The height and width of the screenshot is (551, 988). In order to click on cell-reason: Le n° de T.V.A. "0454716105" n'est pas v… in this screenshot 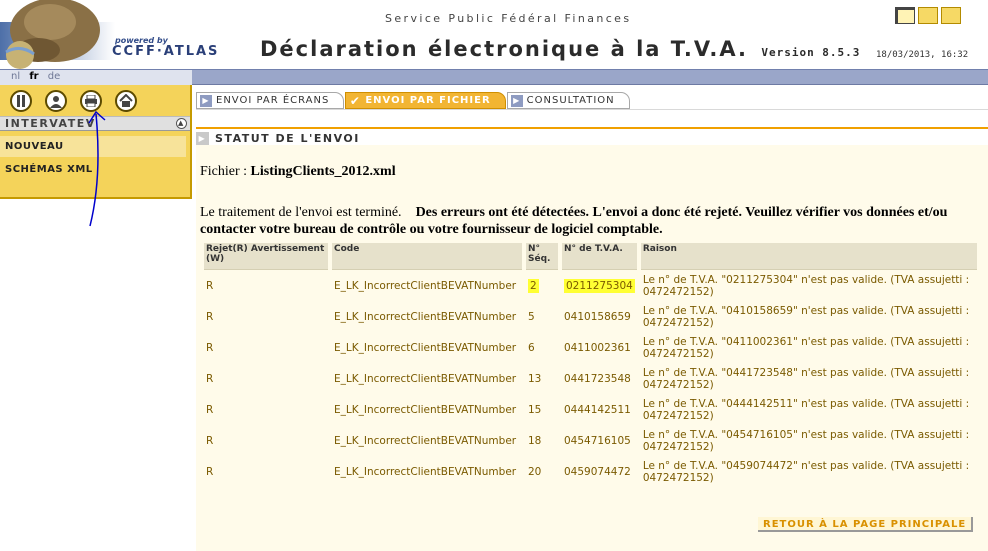, I will do `click(806, 440)`.